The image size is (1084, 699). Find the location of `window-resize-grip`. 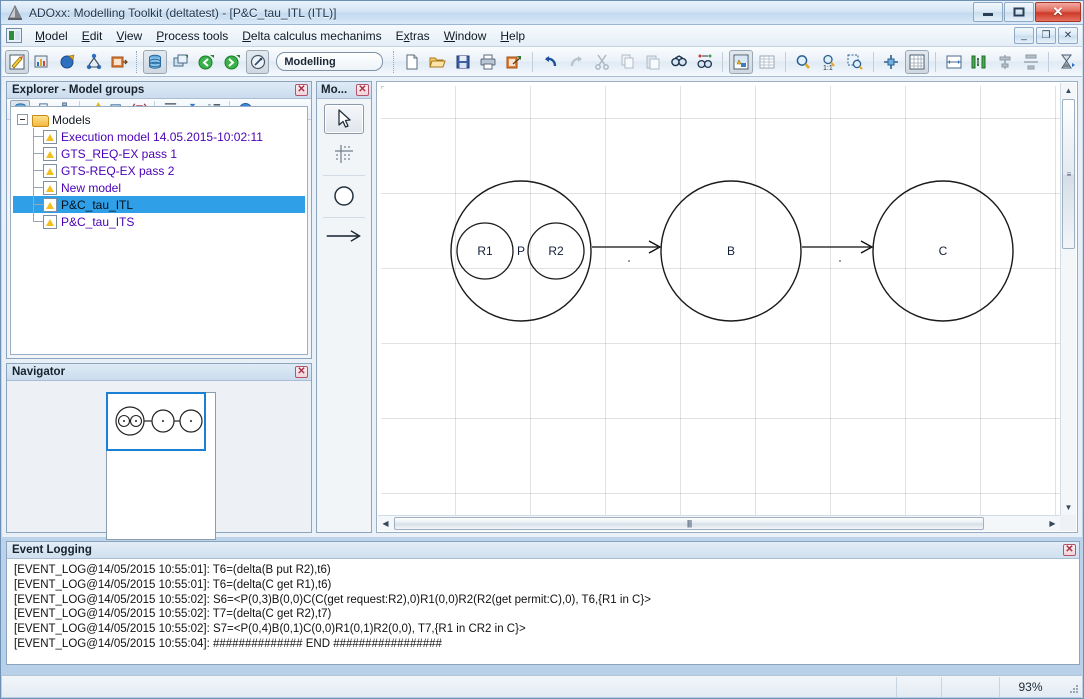

window-resize-grip is located at coordinates (1072, 687).